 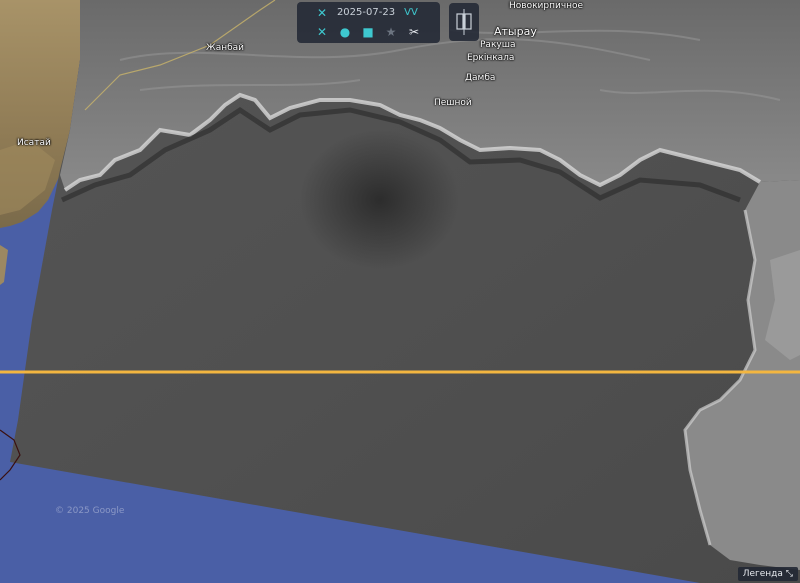 I want to click on scene-date-selector: 2025-07-23, so click(x=366, y=13).